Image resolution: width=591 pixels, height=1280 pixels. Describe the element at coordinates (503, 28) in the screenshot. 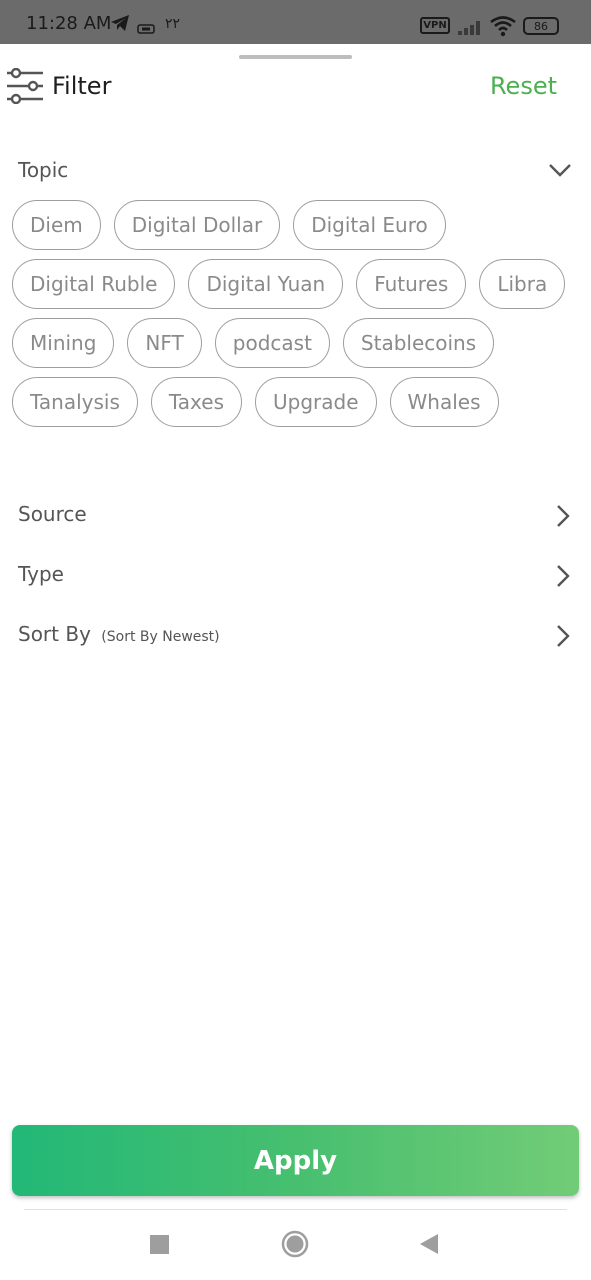

I see `wifi-icon` at that location.